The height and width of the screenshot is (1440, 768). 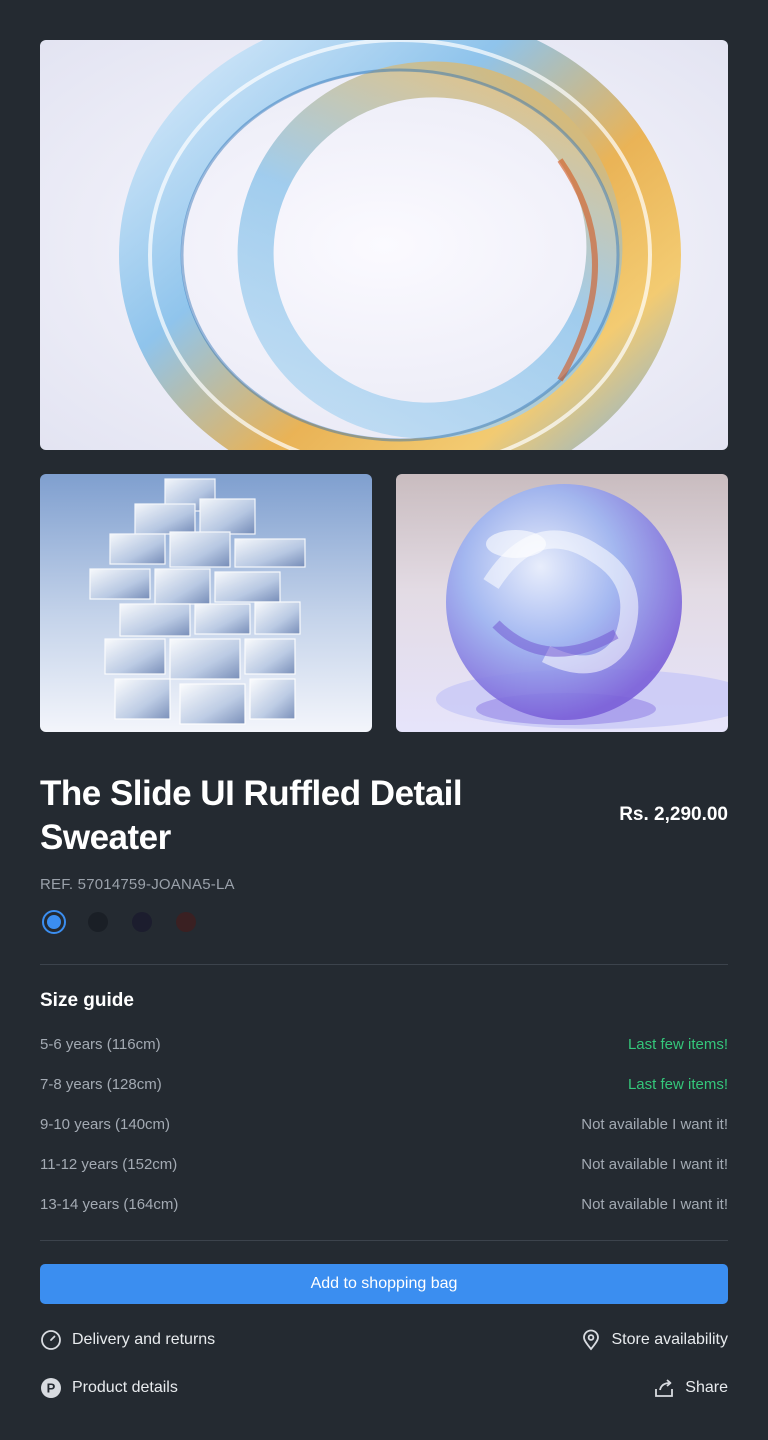 What do you see at coordinates (384, 1044) in the screenshot?
I see `size-row: 5-6 years (116cm) Last few items!` at bounding box center [384, 1044].